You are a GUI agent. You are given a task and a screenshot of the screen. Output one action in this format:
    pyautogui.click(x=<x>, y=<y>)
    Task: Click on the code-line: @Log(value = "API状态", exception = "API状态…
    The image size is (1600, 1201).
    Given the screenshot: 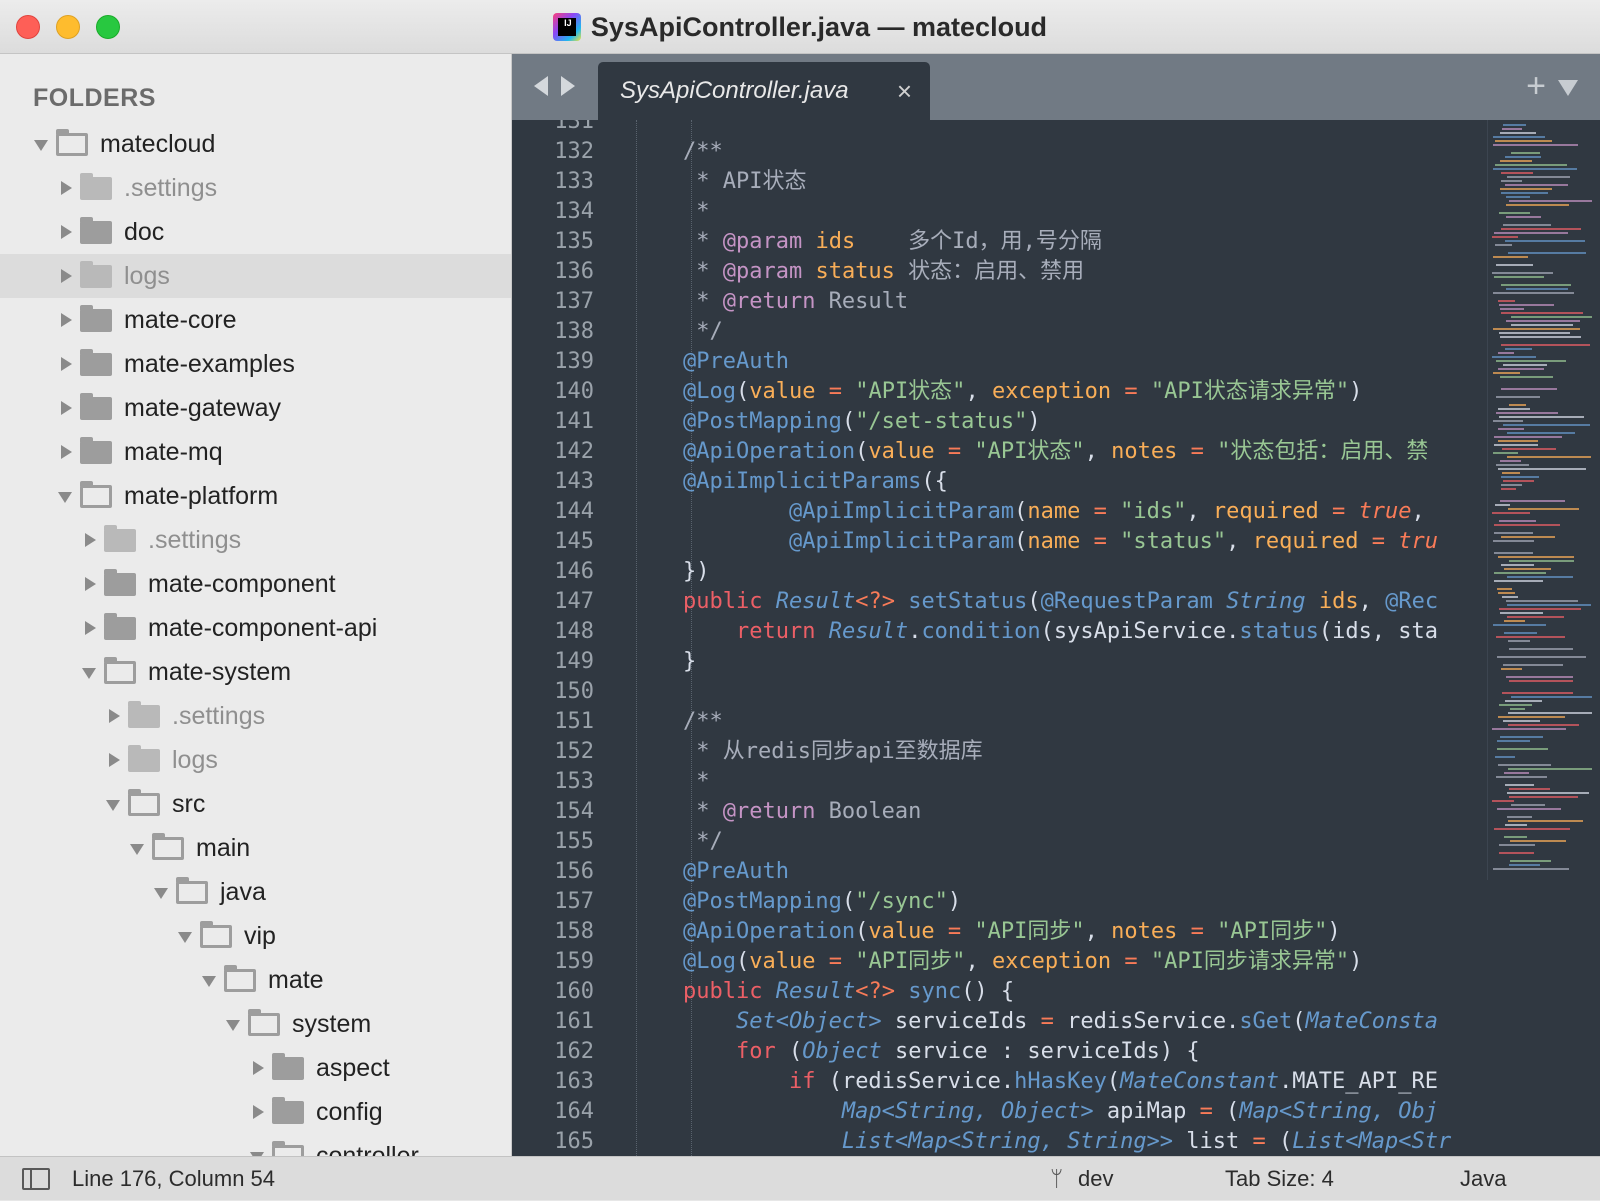 What is the action you would take?
    pyautogui.click(x=1070, y=392)
    